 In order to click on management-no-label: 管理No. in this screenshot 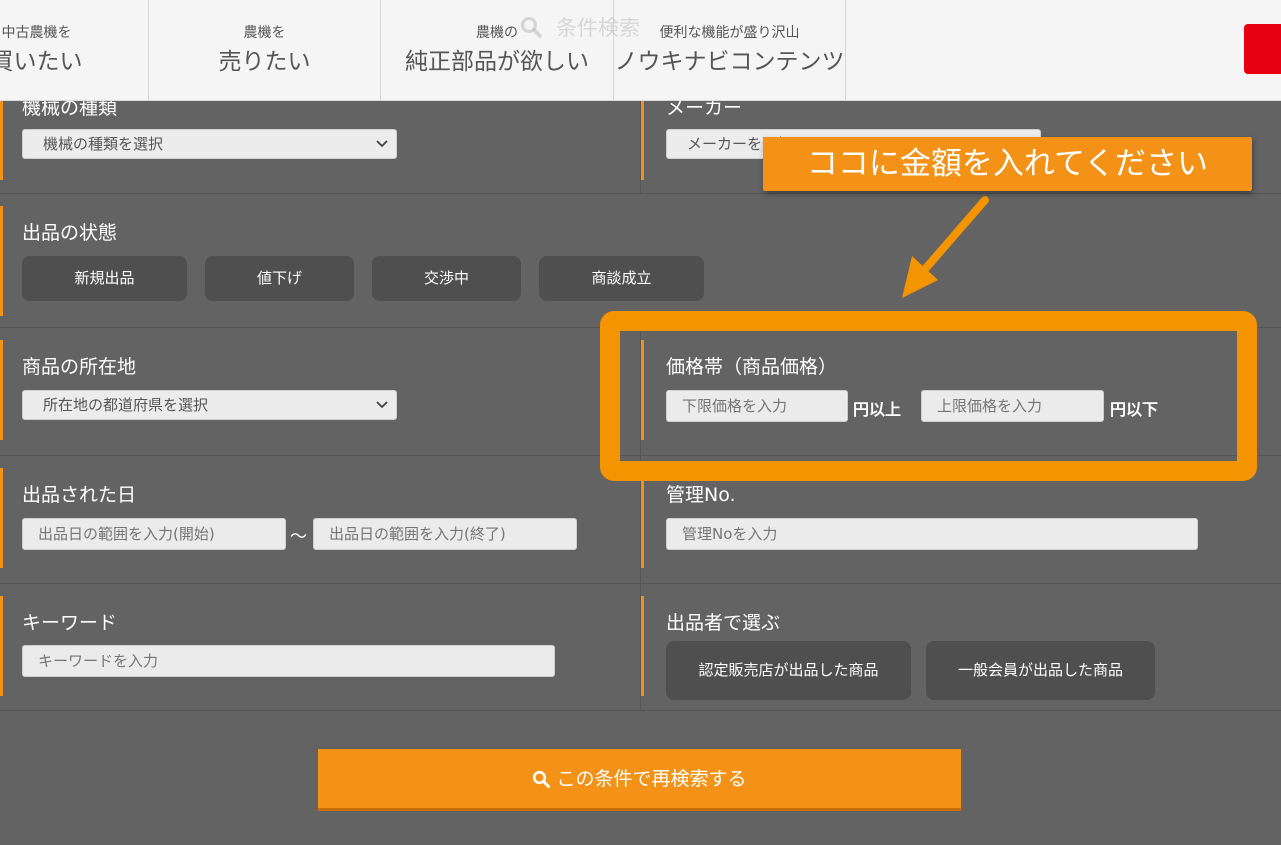, I will do `click(701, 495)`.